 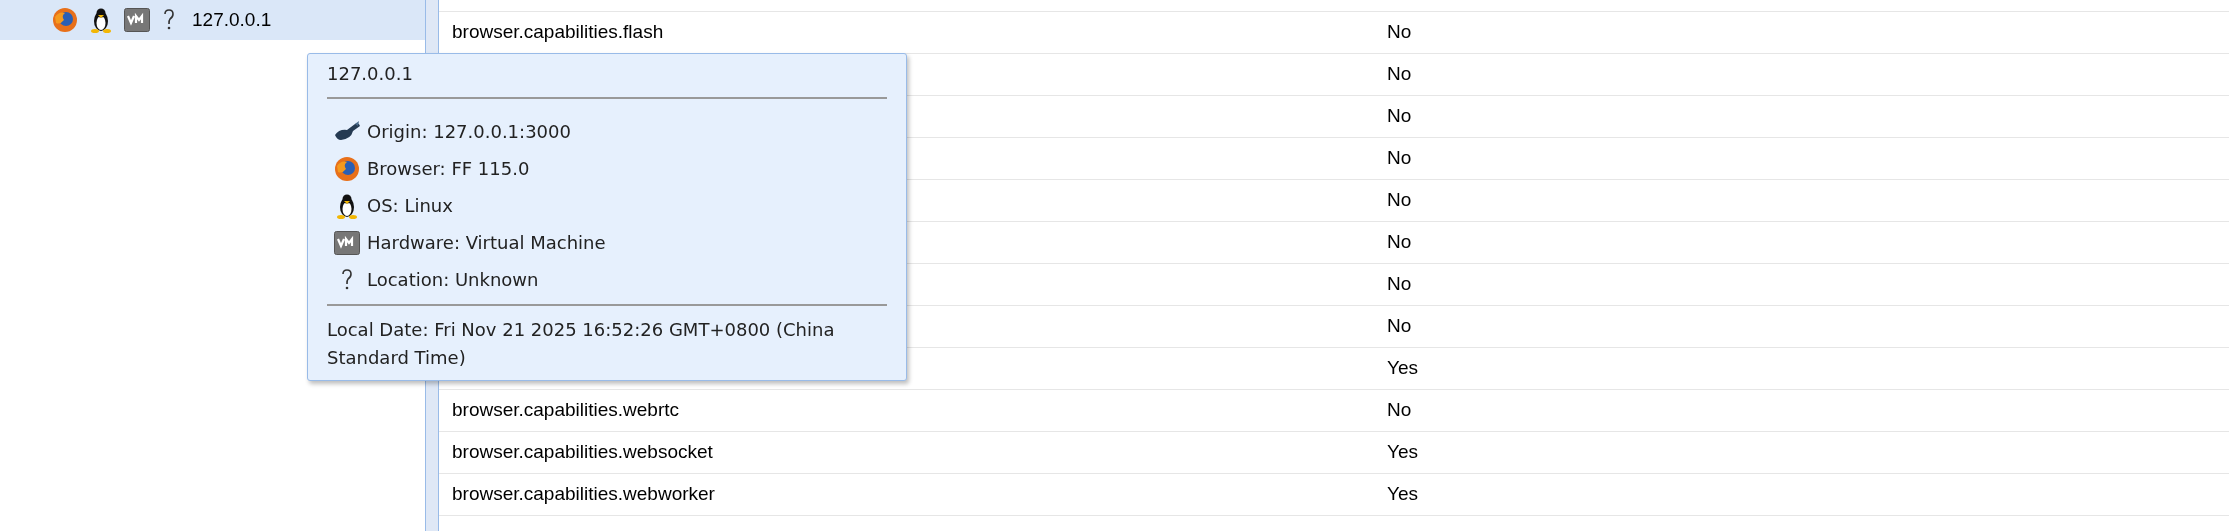 I want to click on tooltip-title: 127.0.0.1, so click(x=370, y=73).